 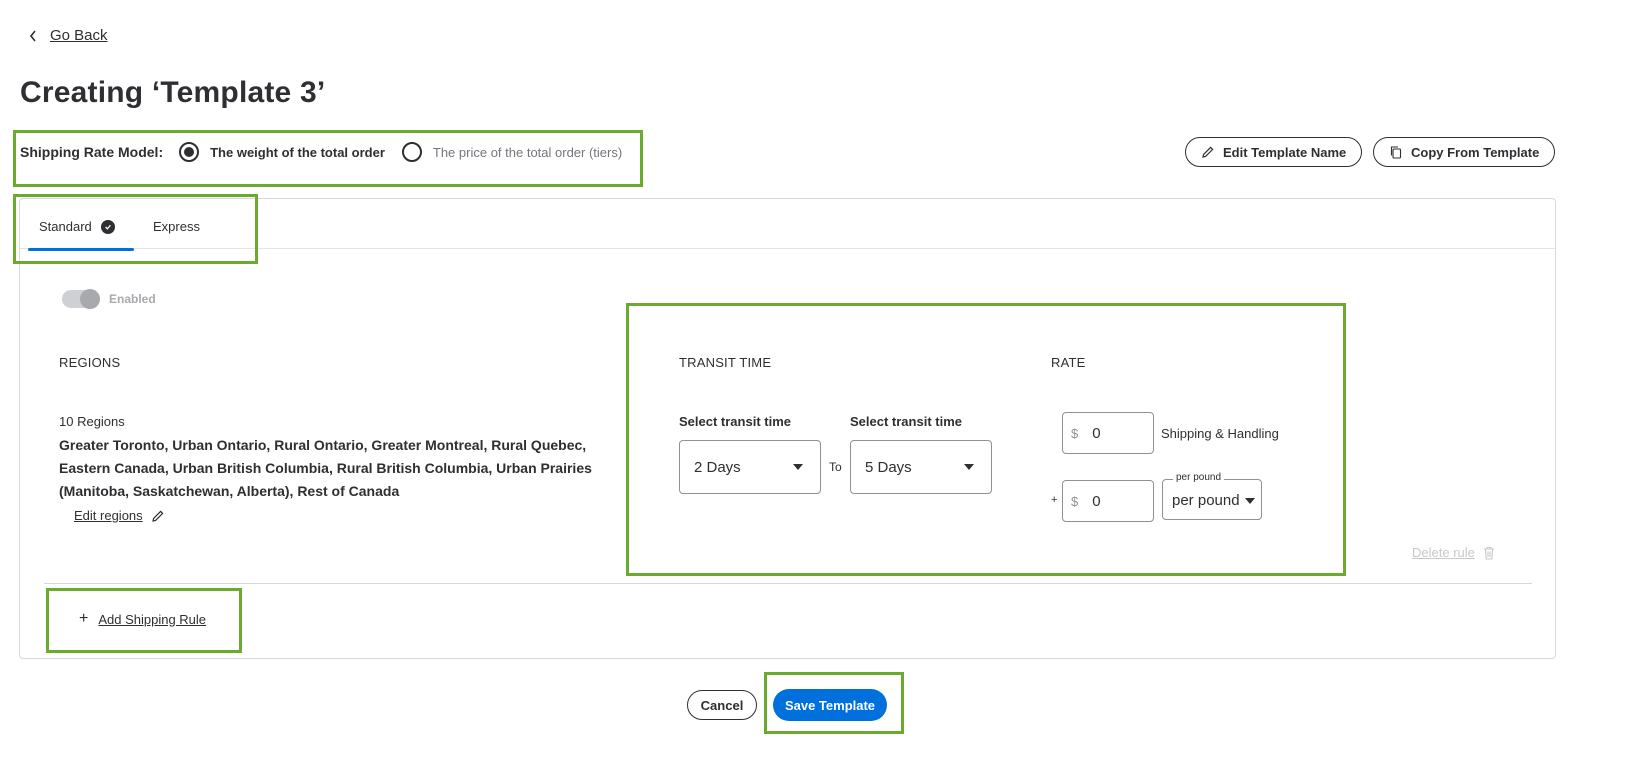 I want to click on radio-selected-icon, so click(x=189, y=152).